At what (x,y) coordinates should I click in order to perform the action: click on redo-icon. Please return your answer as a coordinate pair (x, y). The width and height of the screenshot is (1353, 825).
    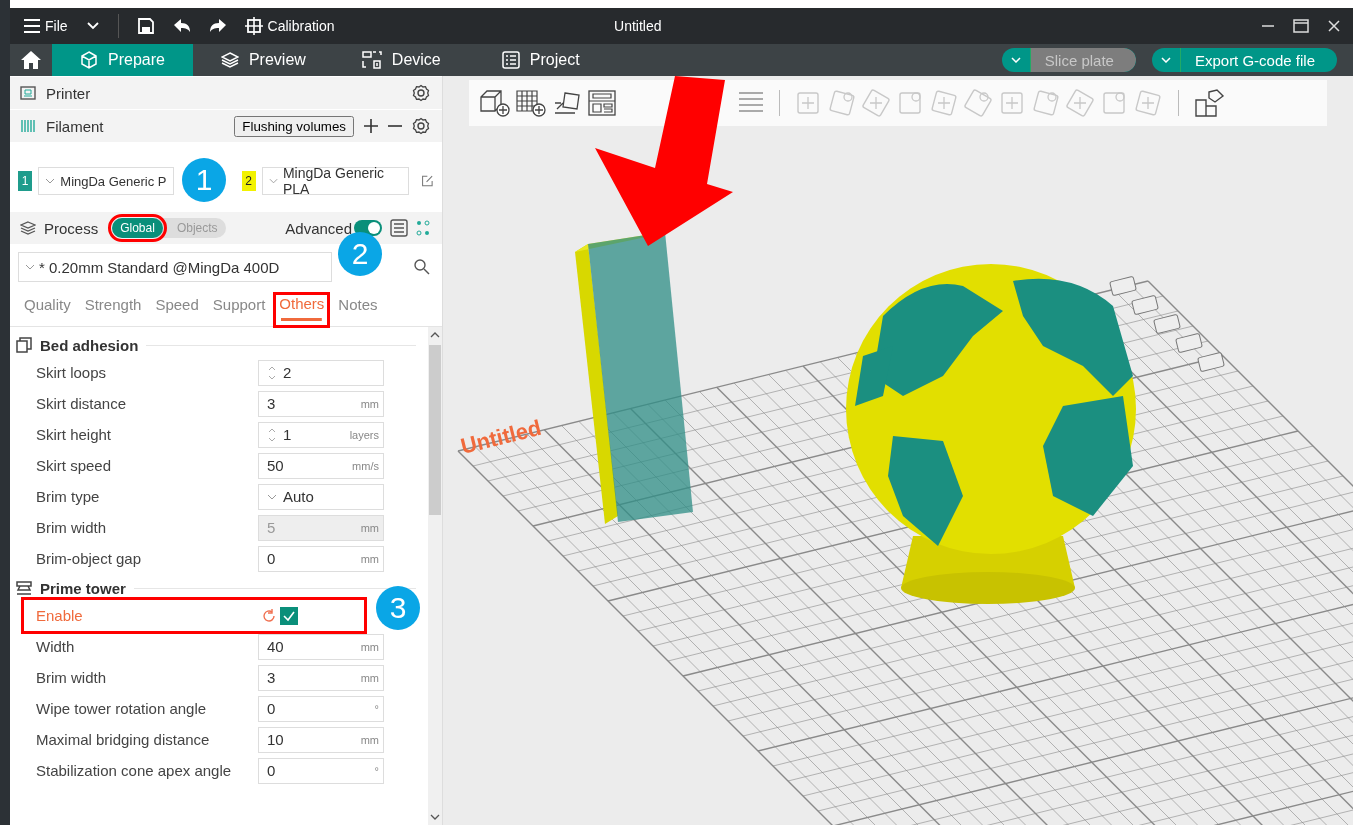
    Looking at the image, I should click on (217, 26).